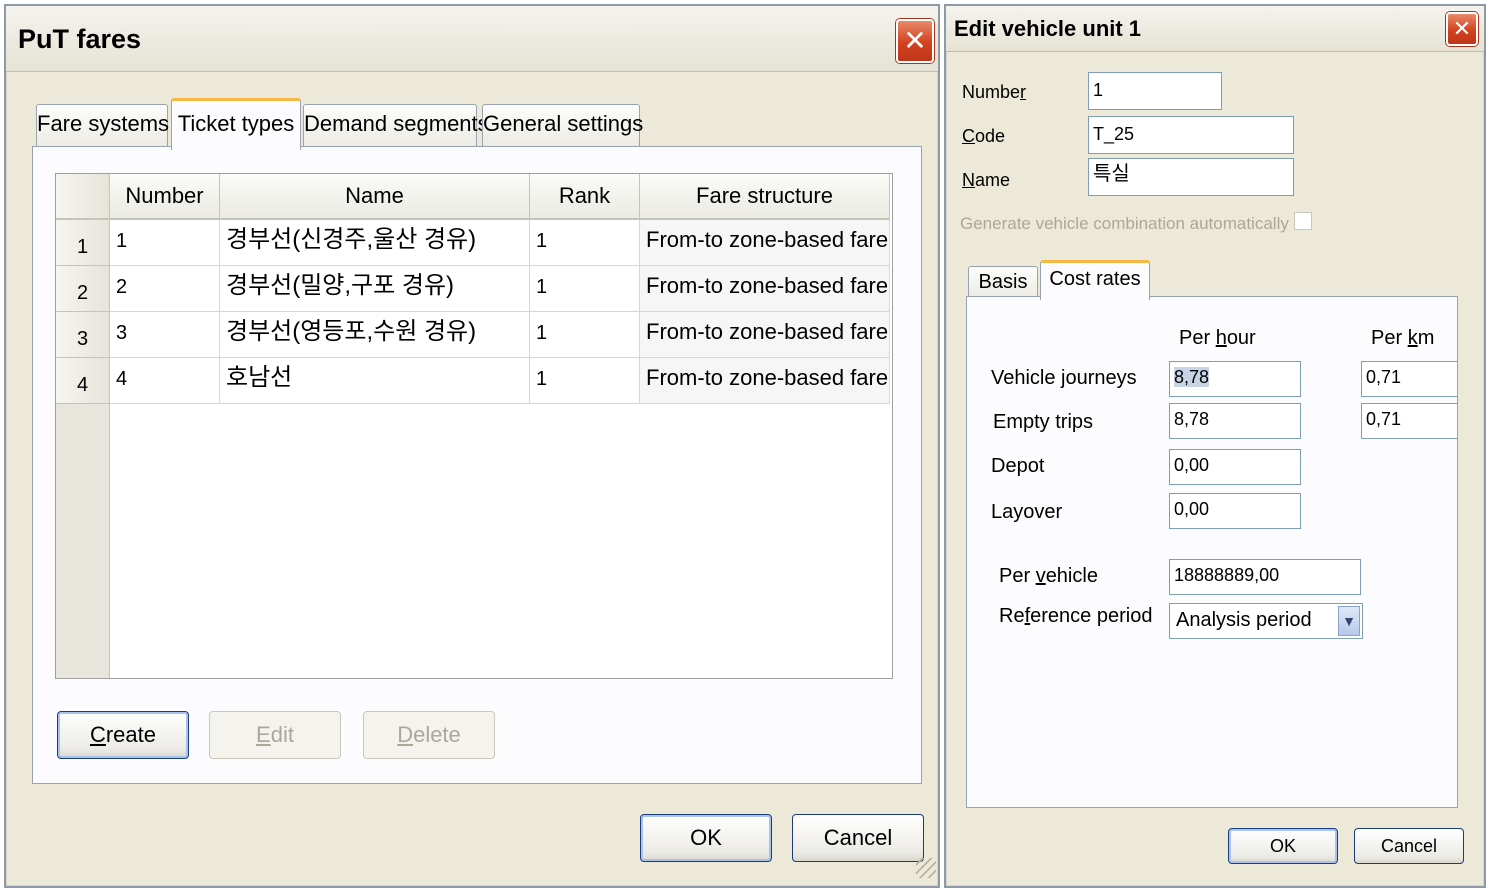  I want to click on depot-per-hour-field: 0,00, so click(1235, 467).